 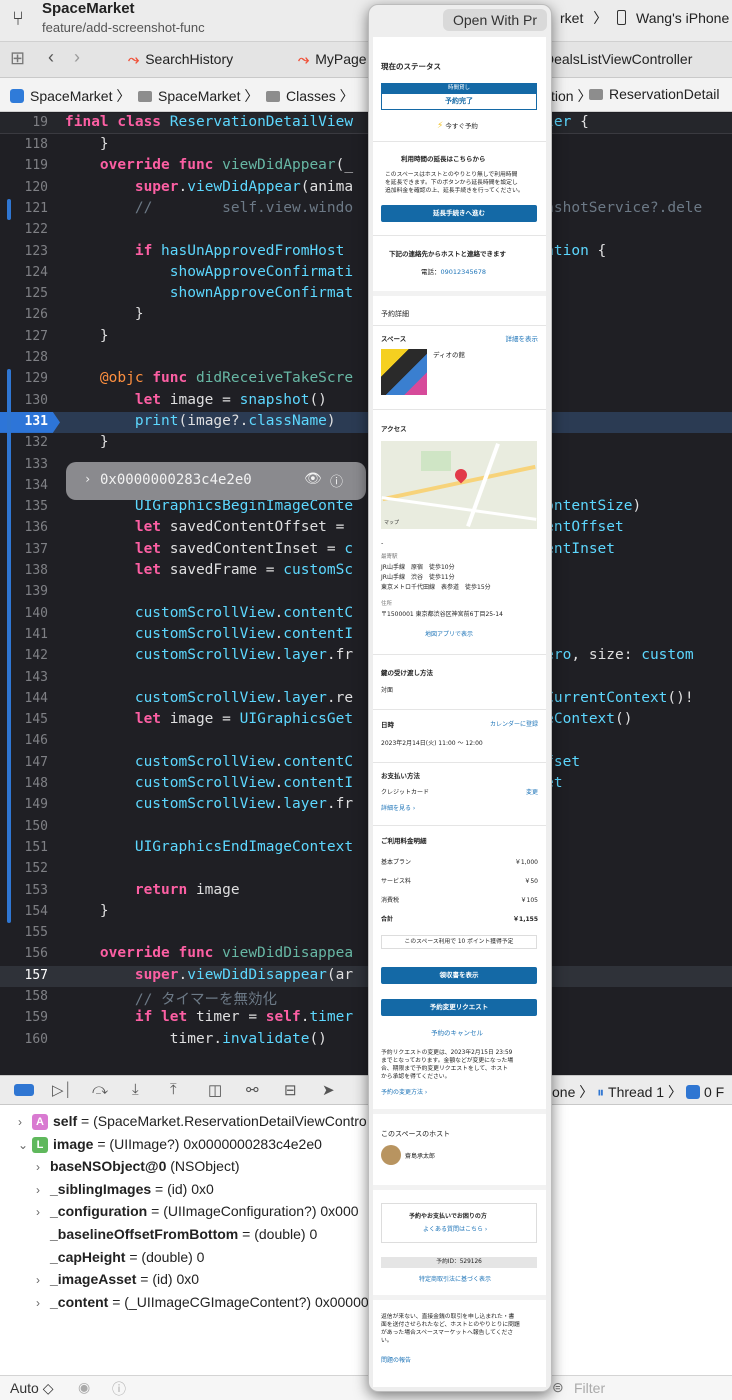 What do you see at coordinates (84, 1387) in the screenshot?
I see `eye-icon: ◉` at bounding box center [84, 1387].